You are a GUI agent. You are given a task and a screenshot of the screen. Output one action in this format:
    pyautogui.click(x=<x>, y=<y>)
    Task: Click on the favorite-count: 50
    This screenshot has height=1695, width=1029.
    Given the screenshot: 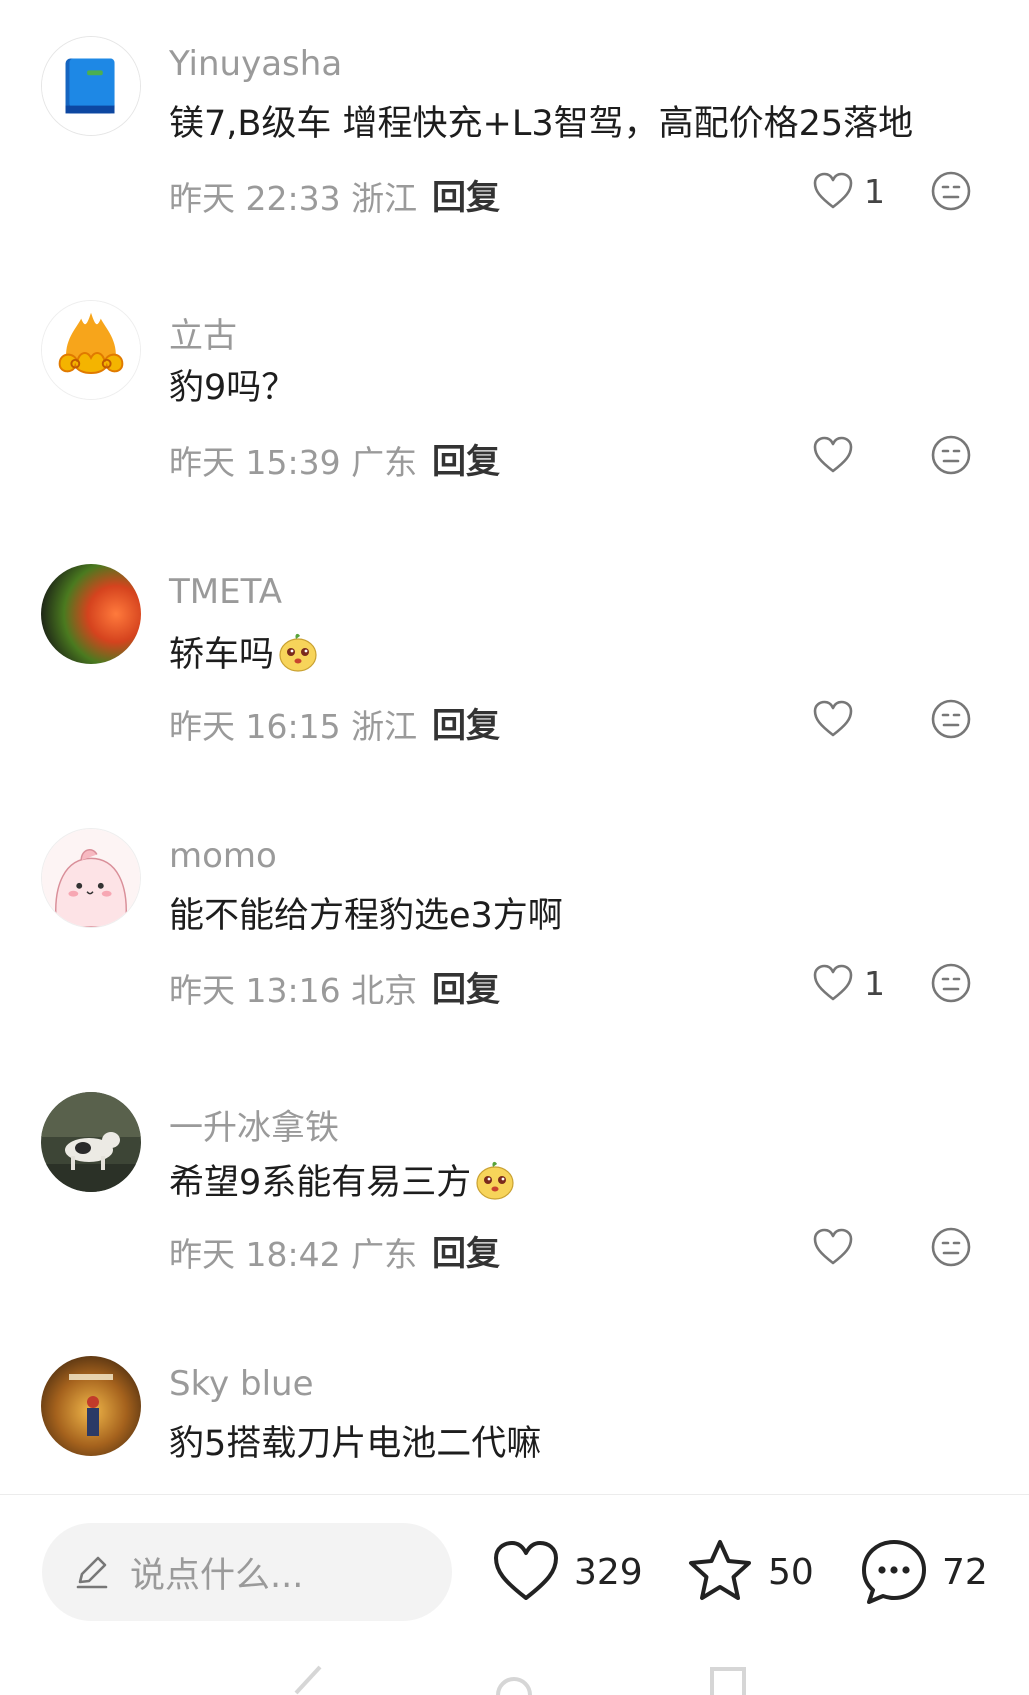 What is the action you would take?
    pyautogui.click(x=791, y=1572)
    